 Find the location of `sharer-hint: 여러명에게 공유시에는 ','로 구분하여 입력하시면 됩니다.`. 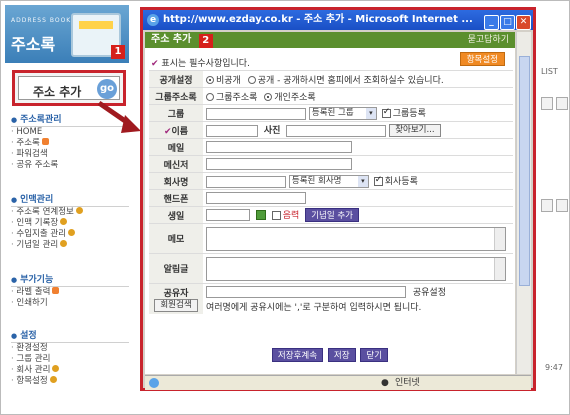

sharer-hint: 여러명에게 공유시에는 ','로 구분하여 입력하시면 됩니다. is located at coordinates (314, 308).